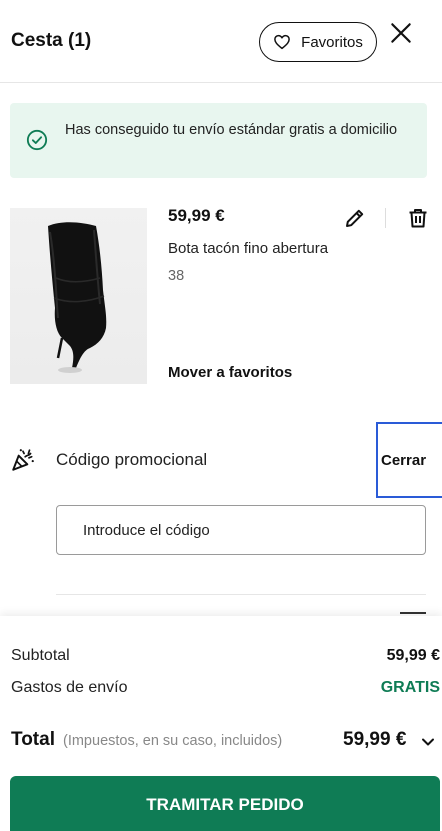 This screenshot has height=831, width=442. I want to click on item-price: 59,99 €, so click(196, 215).